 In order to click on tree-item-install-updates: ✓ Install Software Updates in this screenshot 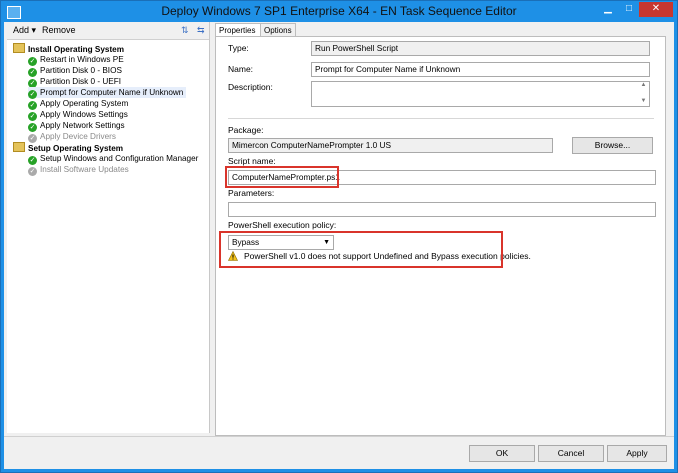, I will do `click(78, 170)`.